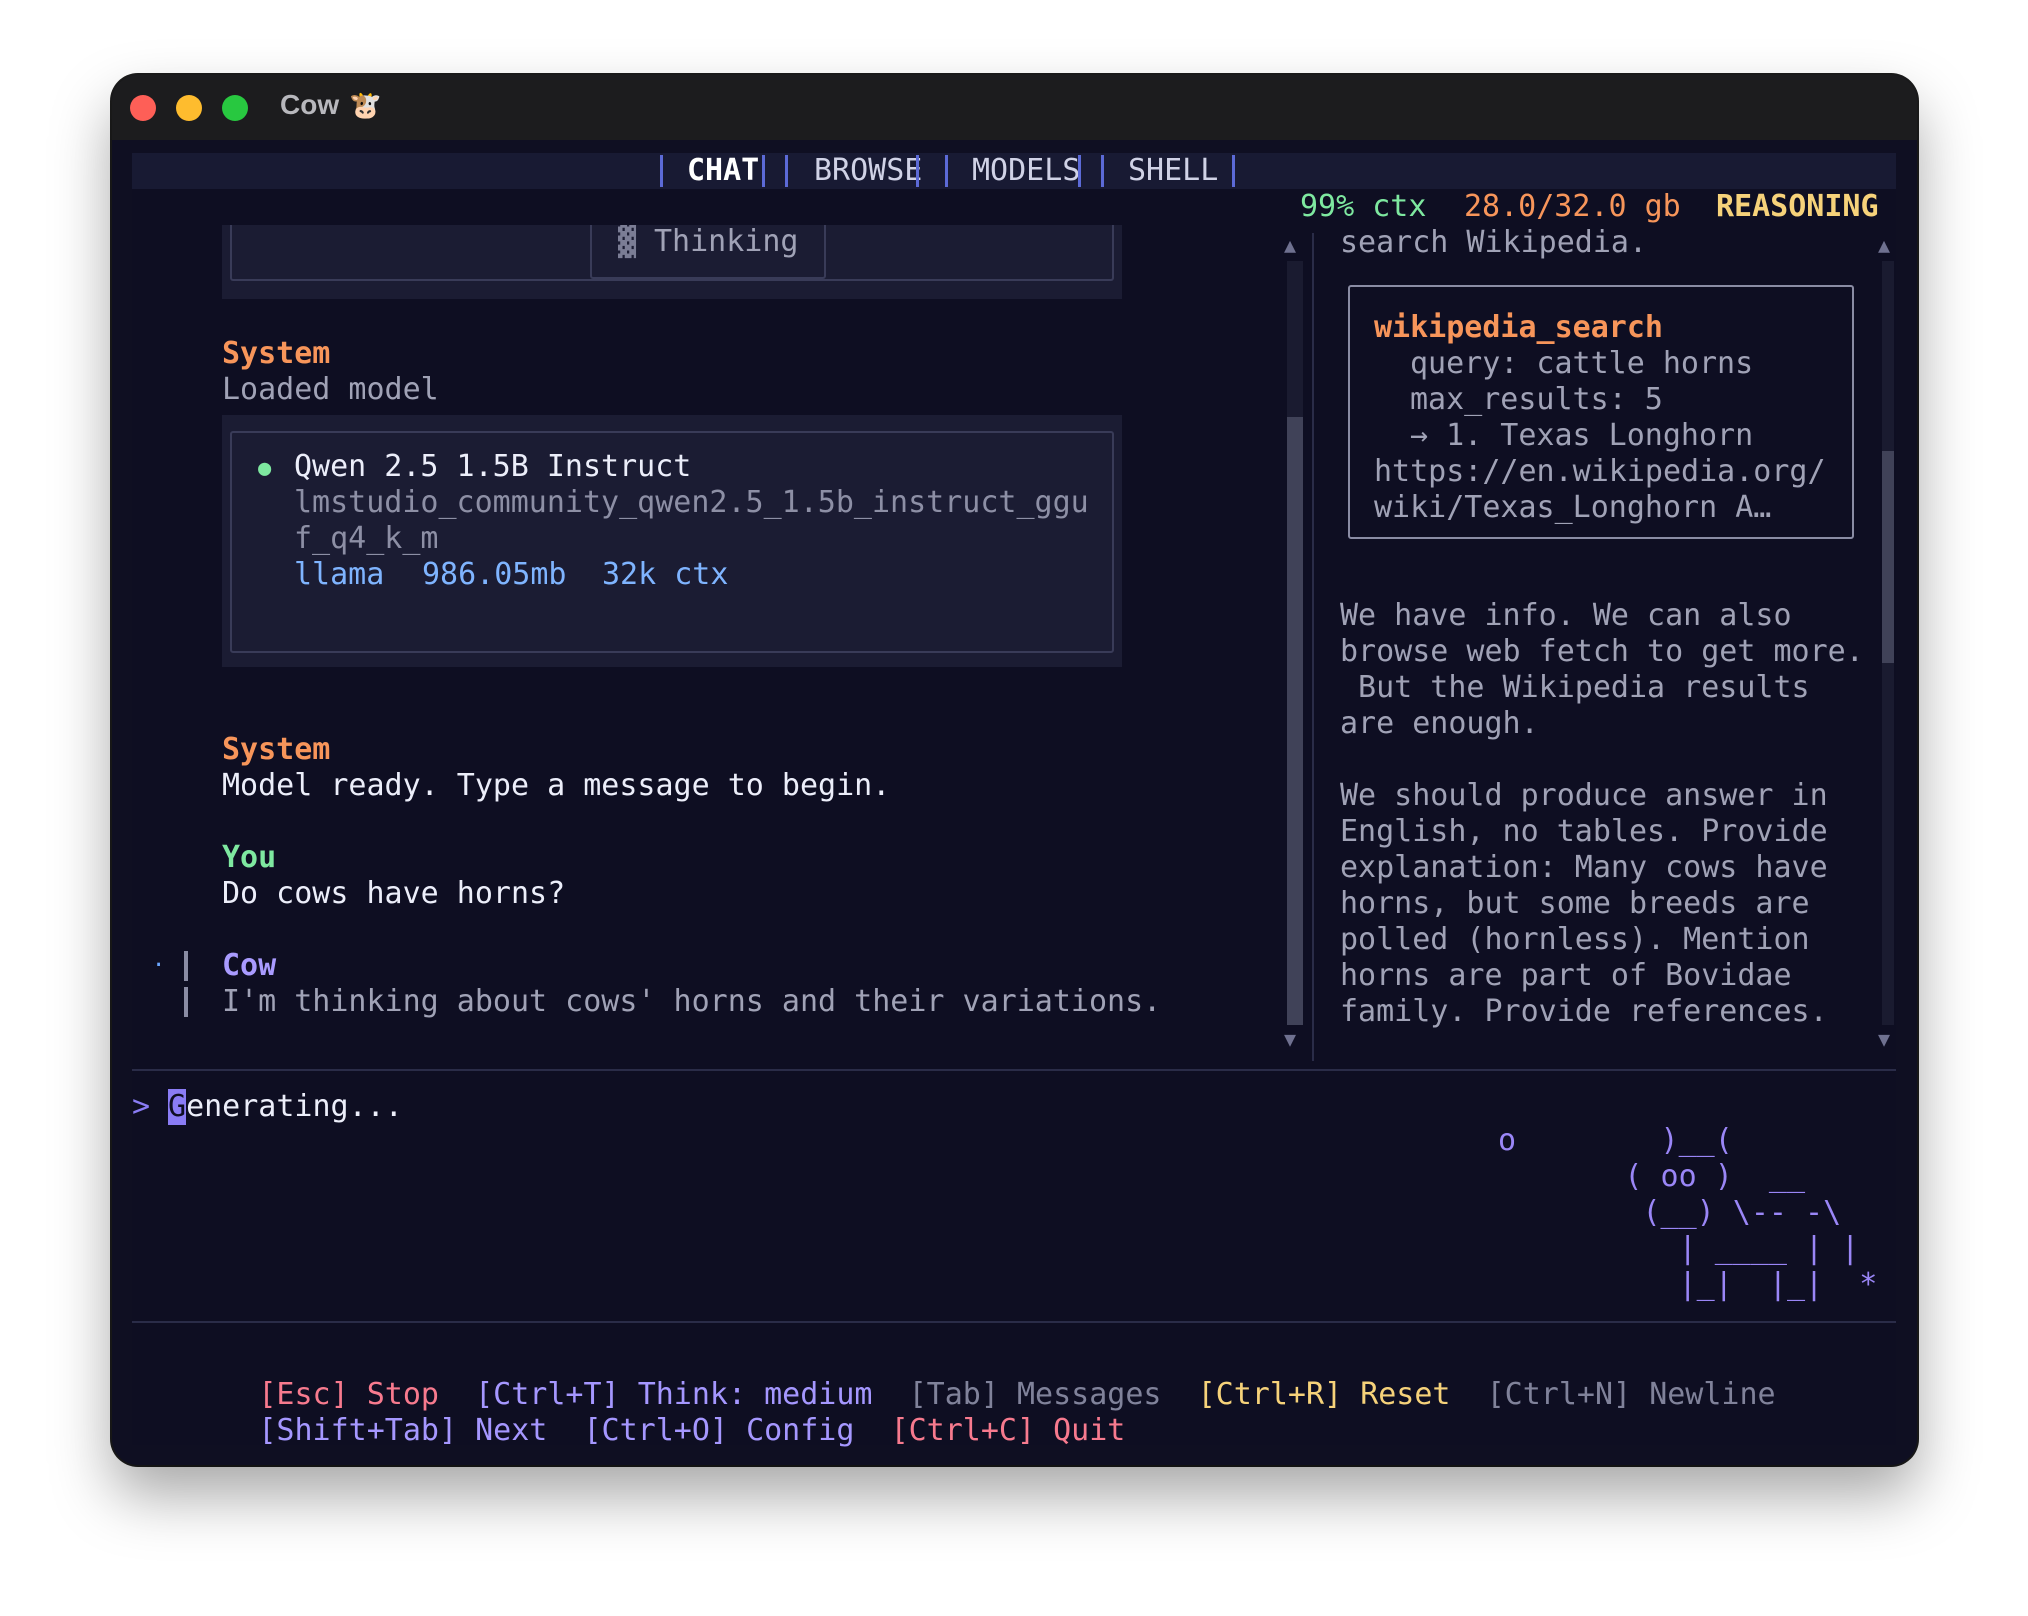 This screenshot has height=1616, width=2028. I want to click on tab-models: MODELS, so click(1026, 171).